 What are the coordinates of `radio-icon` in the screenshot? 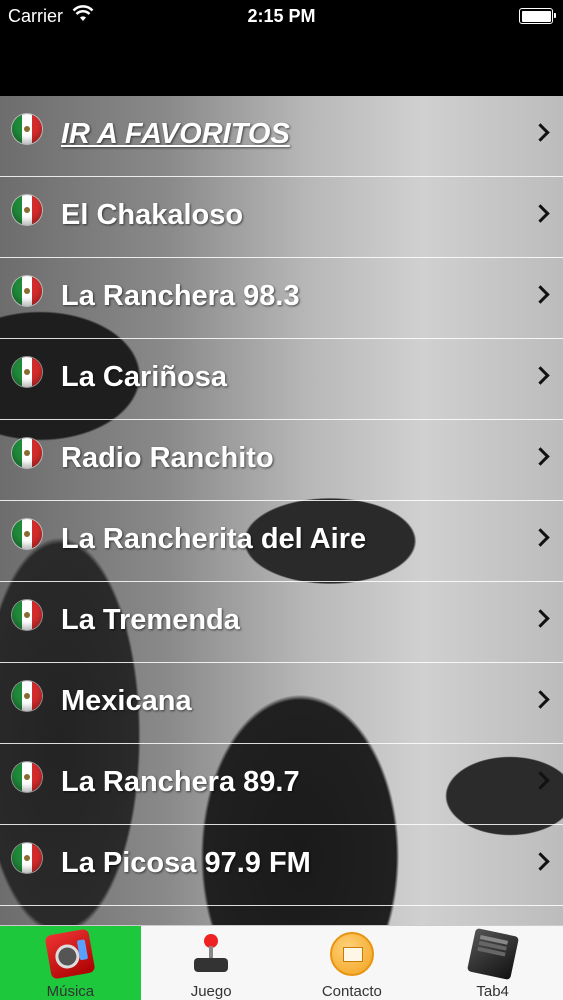 It's located at (70, 954).